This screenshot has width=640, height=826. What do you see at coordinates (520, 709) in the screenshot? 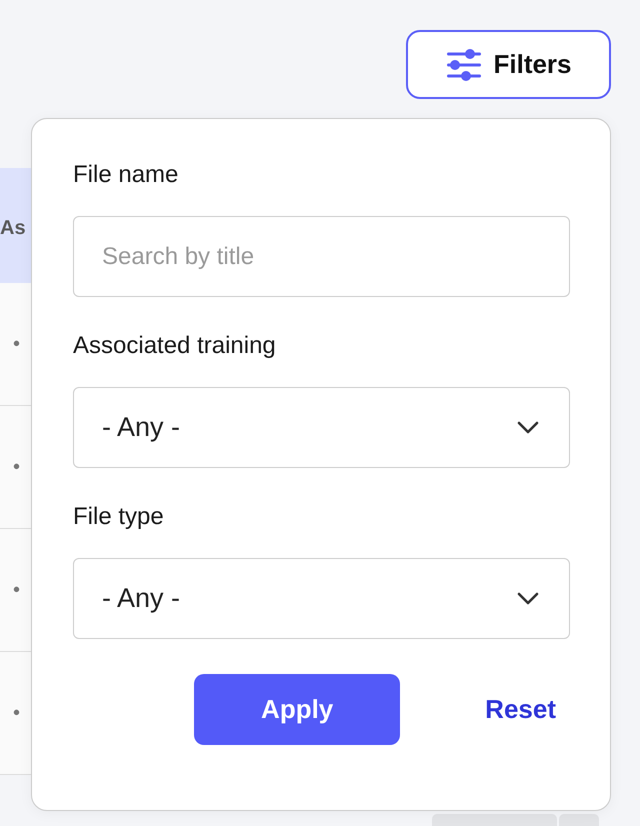
I see `reset-link: Reset` at bounding box center [520, 709].